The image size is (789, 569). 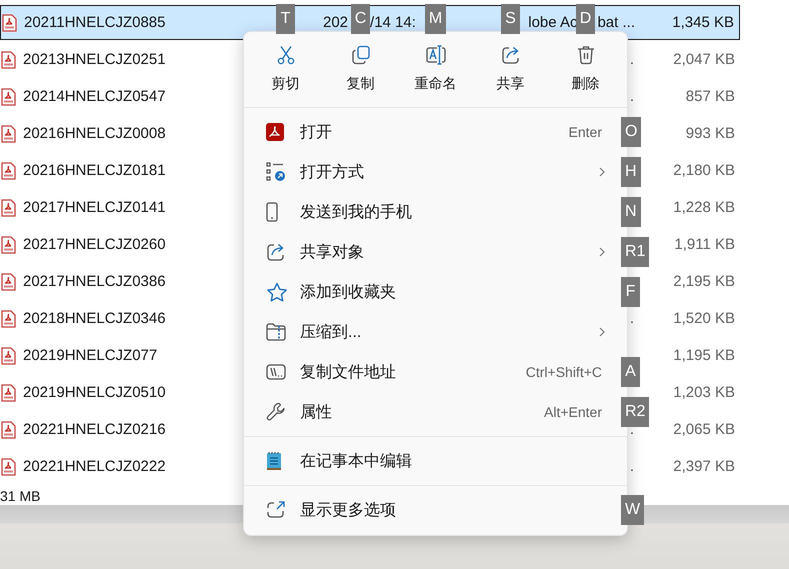 What do you see at coordinates (94, 318) in the screenshot?
I see `file-name: 20218HNELCJZ0346` at bounding box center [94, 318].